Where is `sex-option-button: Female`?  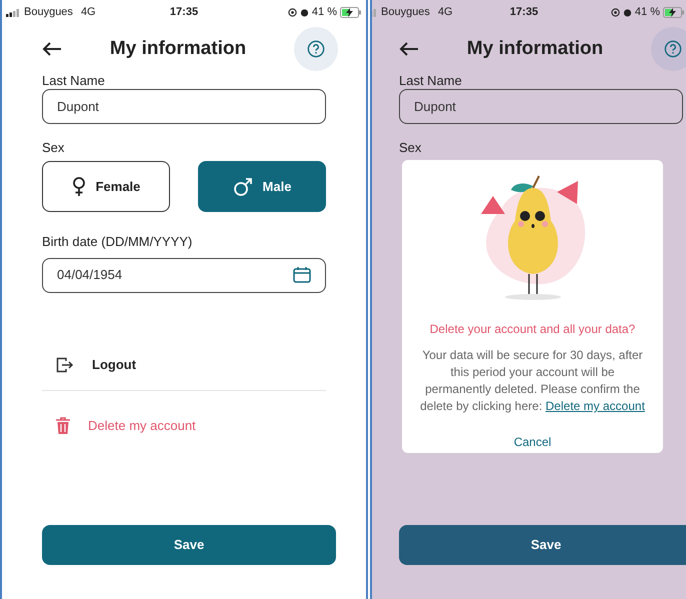 sex-option-button: Female is located at coordinates (106, 186).